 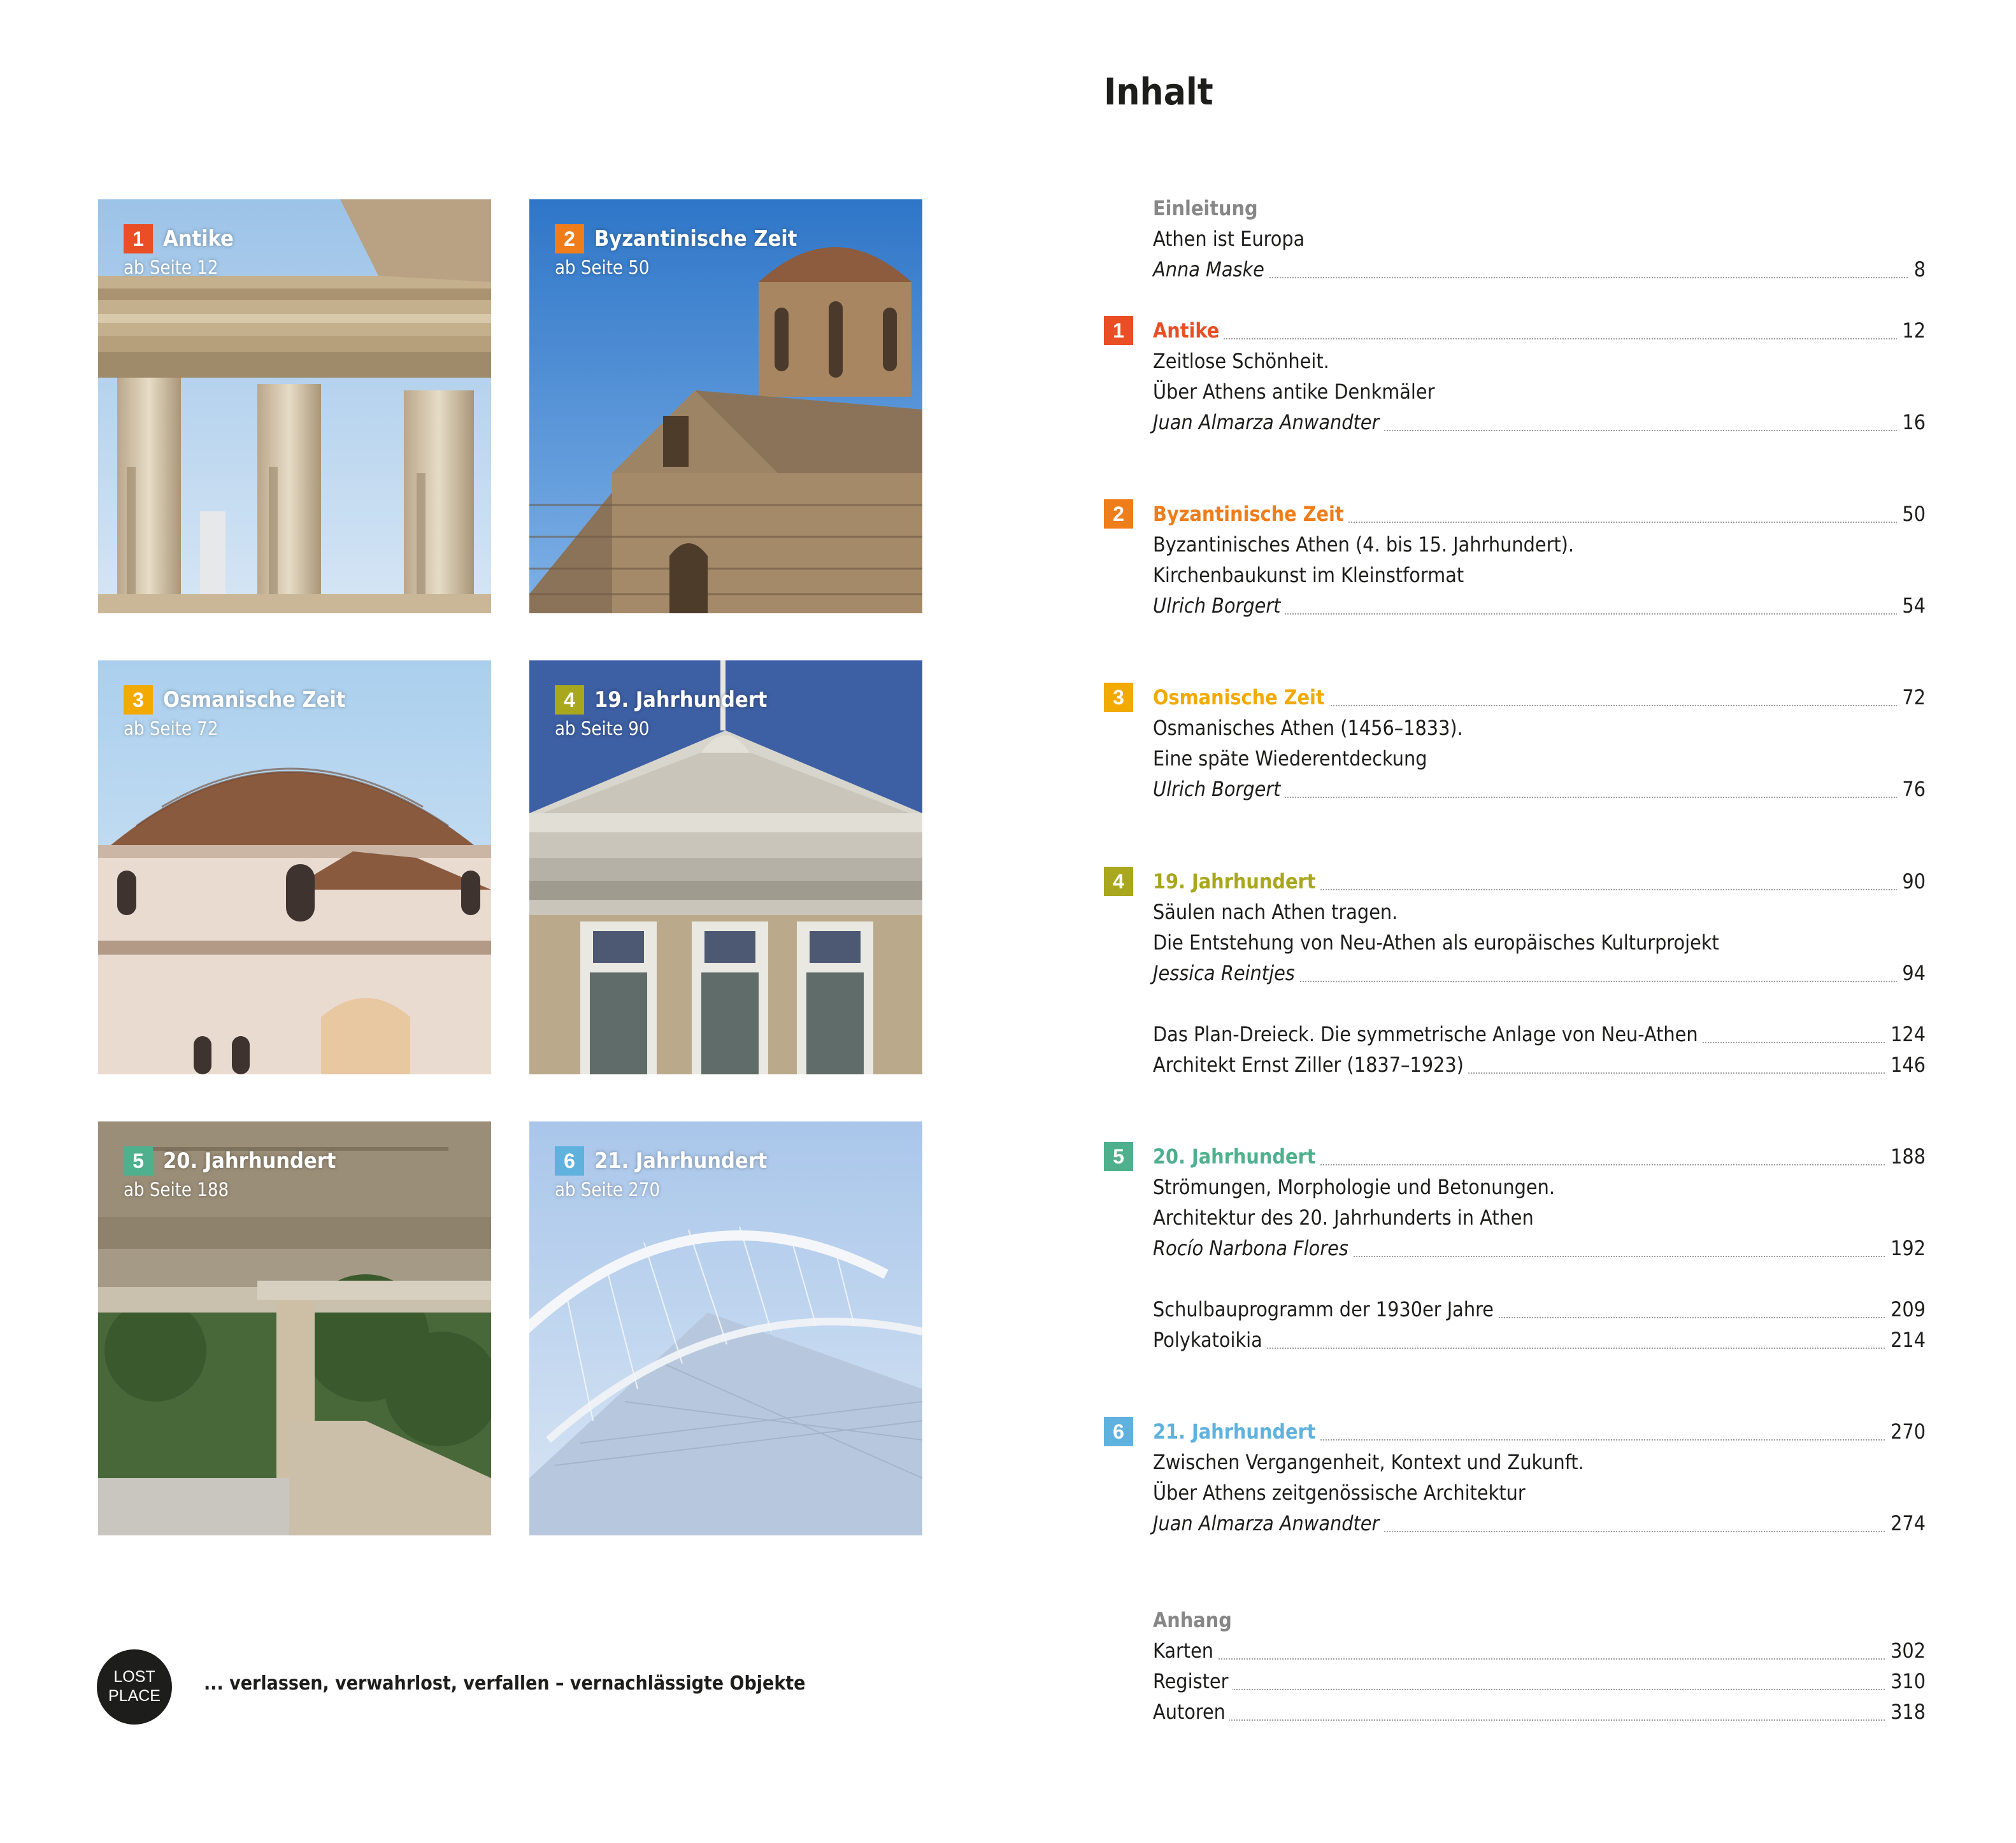 I want to click on tile-page-ref: ab Seite 12, so click(x=171, y=267).